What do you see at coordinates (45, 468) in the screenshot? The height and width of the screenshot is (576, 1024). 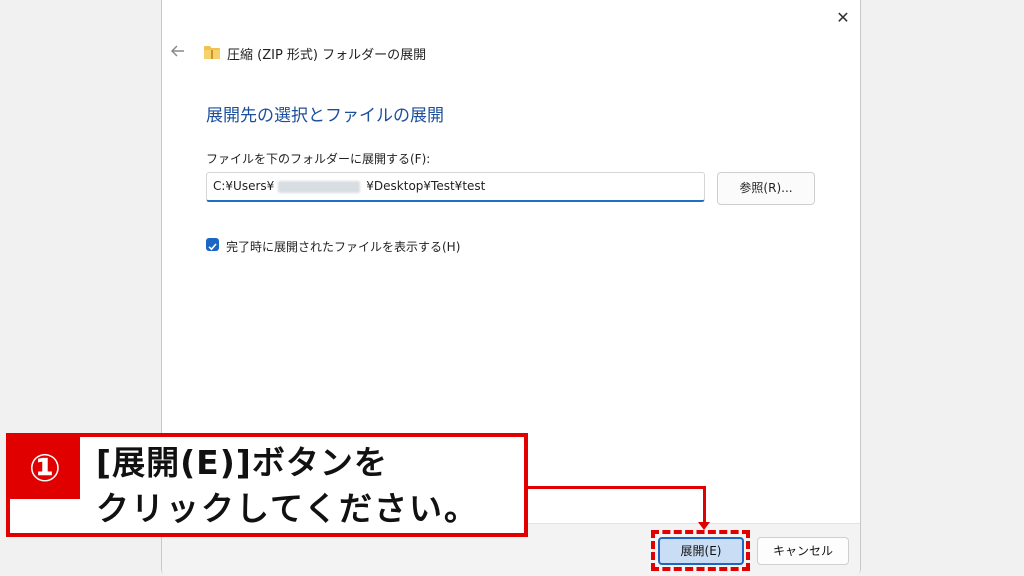 I see `step-number-badge: ①` at bounding box center [45, 468].